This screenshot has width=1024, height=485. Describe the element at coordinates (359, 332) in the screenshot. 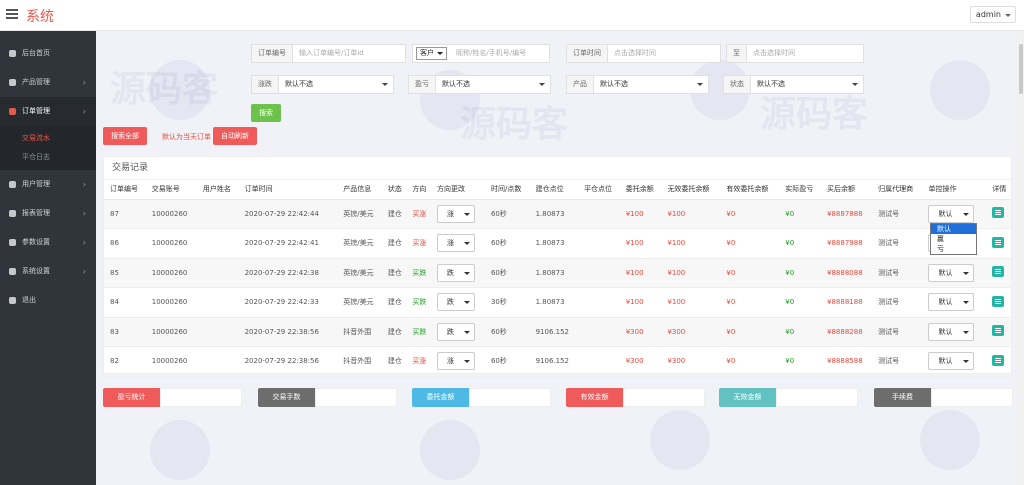

I see `cell-product: 抖音外围` at that location.